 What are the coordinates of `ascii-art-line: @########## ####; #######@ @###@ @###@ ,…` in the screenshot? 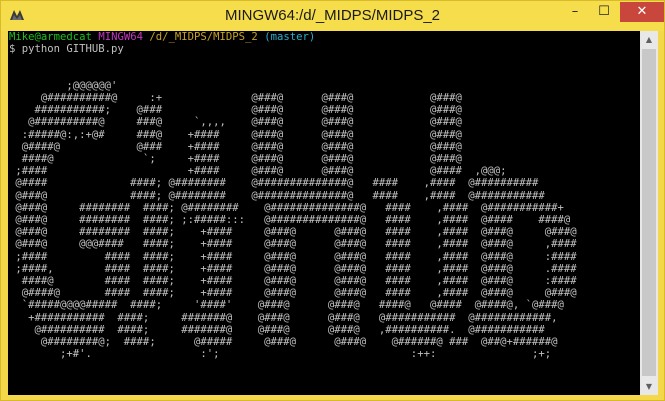 It's located at (277, 329).